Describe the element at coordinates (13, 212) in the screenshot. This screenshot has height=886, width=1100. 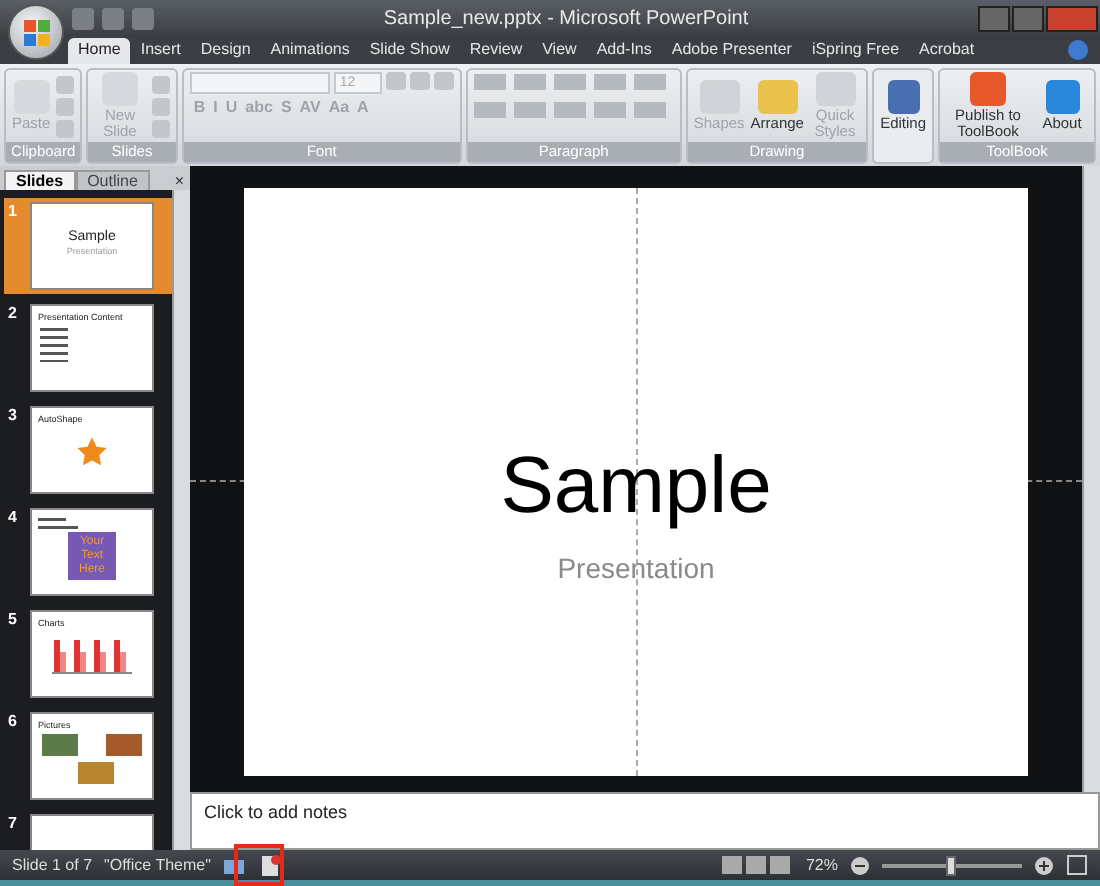
I see `slide-number: 1` at that location.